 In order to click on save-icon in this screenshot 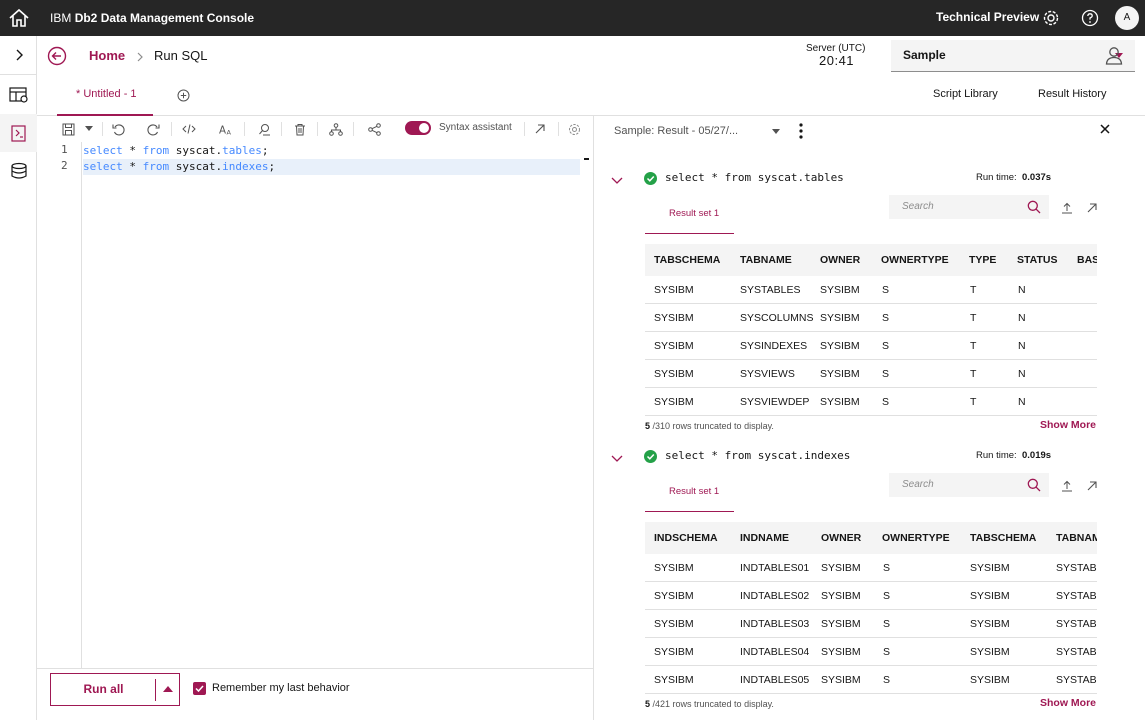, I will do `click(68, 129)`.